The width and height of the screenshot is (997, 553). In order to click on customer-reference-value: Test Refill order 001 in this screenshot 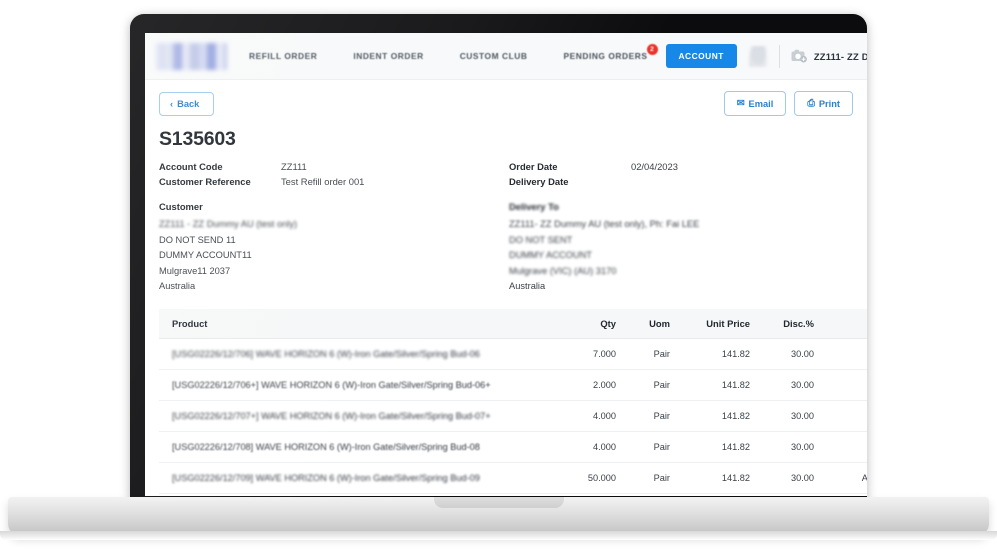, I will do `click(323, 181)`.